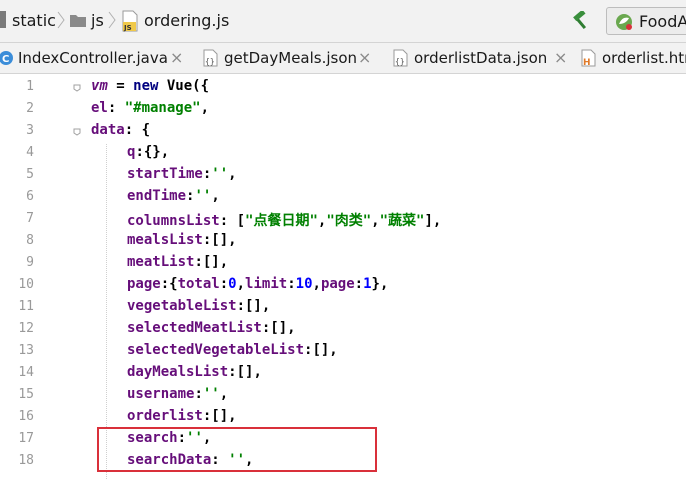 The image size is (686, 479). What do you see at coordinates (137, 130) in the screenshot?
I see `code-token: : {` at bounding box center [137, 130].